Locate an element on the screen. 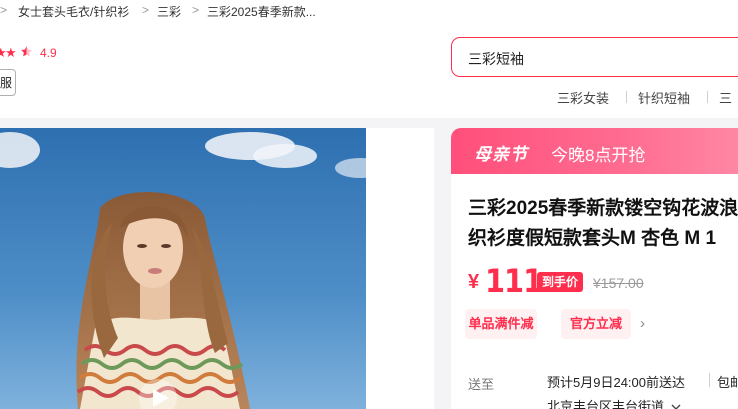 The width and height of the screenshot is (738, 409). product-title-line: 三彩2025春季新款镂空钩花波浪 is located at coordinates (603, 208).